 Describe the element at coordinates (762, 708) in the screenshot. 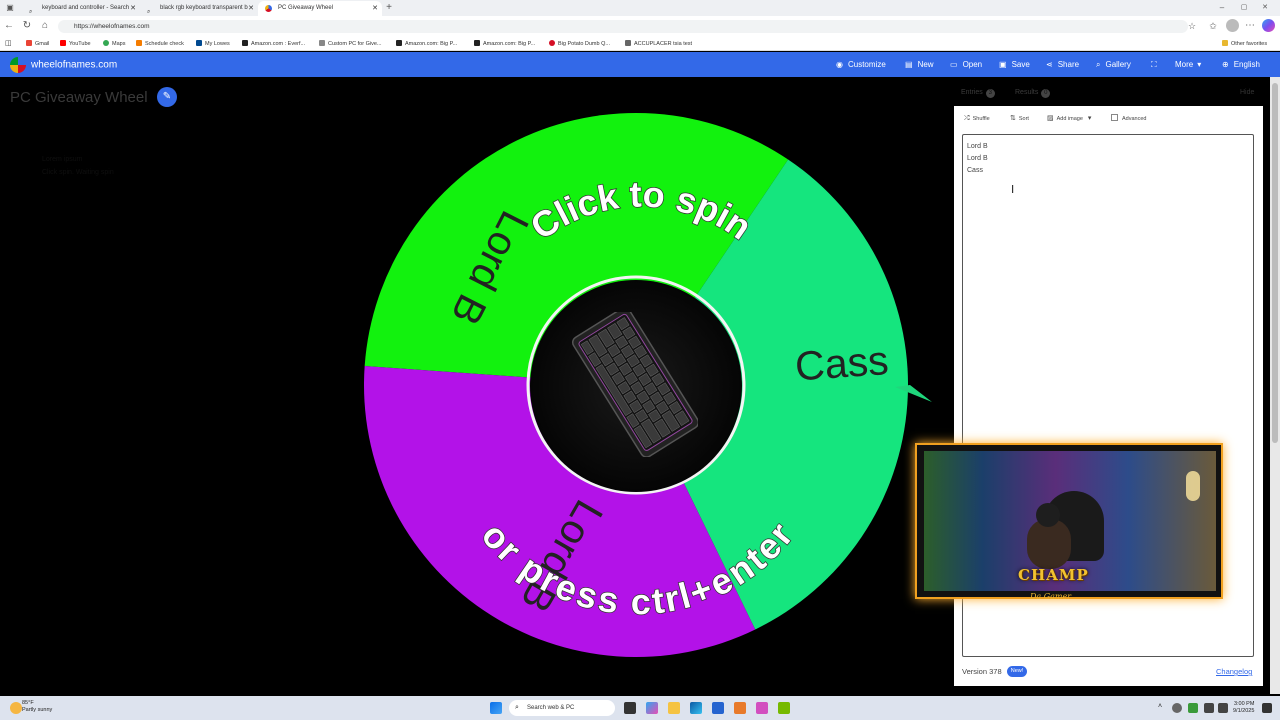

I see `stream-app-icon` at that location.